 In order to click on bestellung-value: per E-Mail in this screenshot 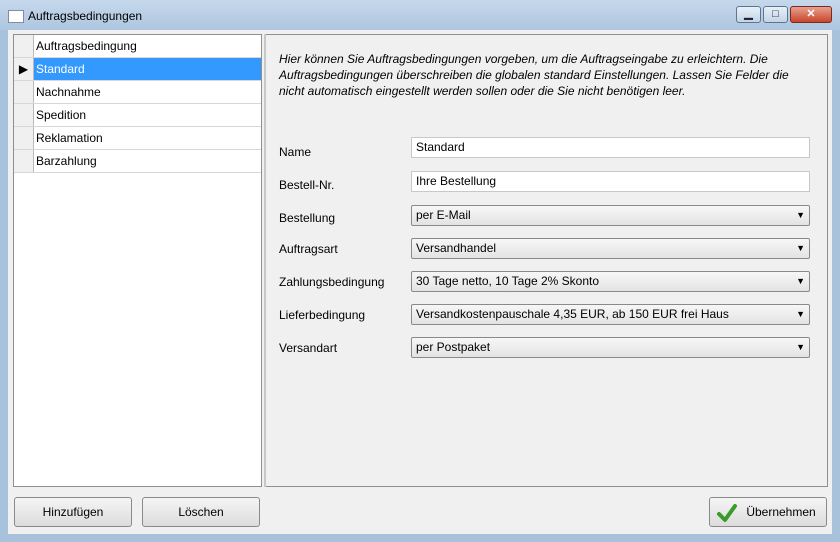, I will do `click(443, 215)`.